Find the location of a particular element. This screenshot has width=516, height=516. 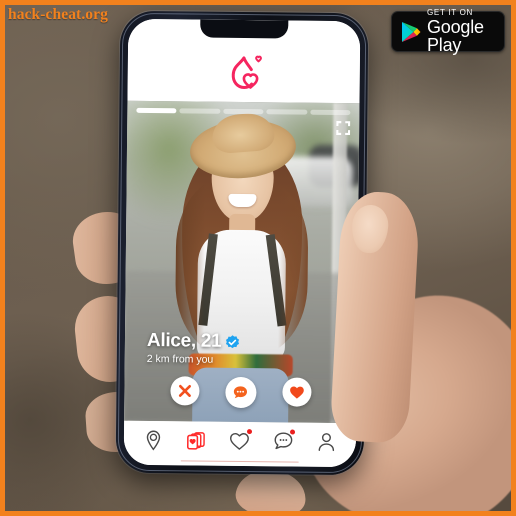

profile-name-row: Alice, 21 is located at coordinates (194, 341).